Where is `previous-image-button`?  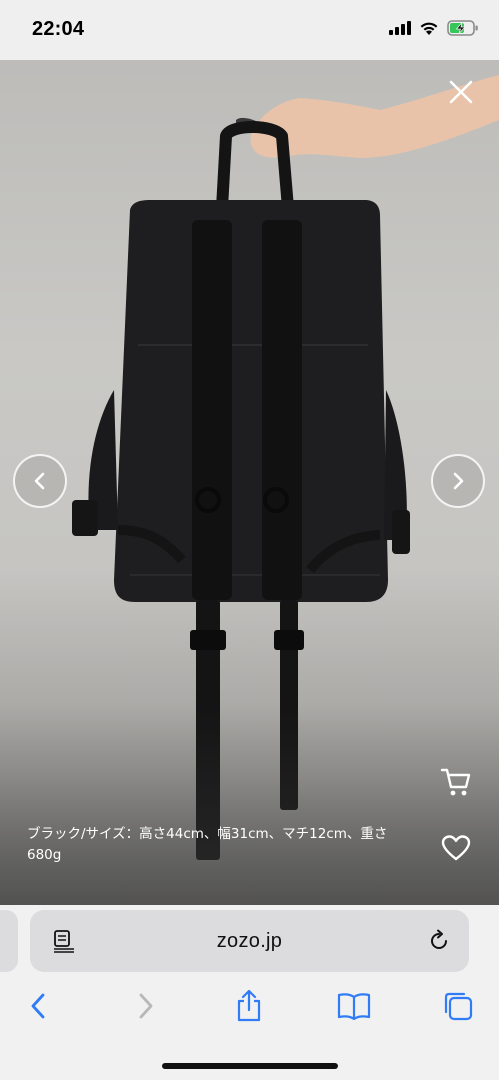 previous-image-button is located at coordinates (40, 481).